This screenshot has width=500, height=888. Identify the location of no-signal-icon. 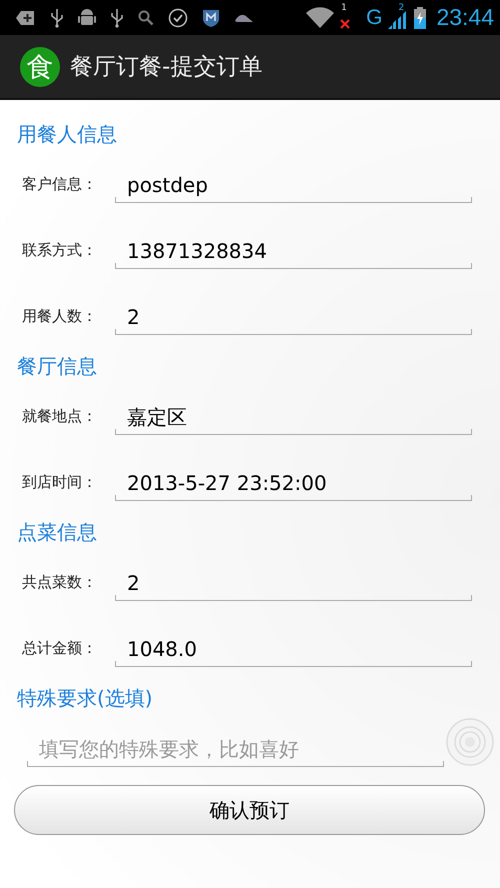
(345, 23).